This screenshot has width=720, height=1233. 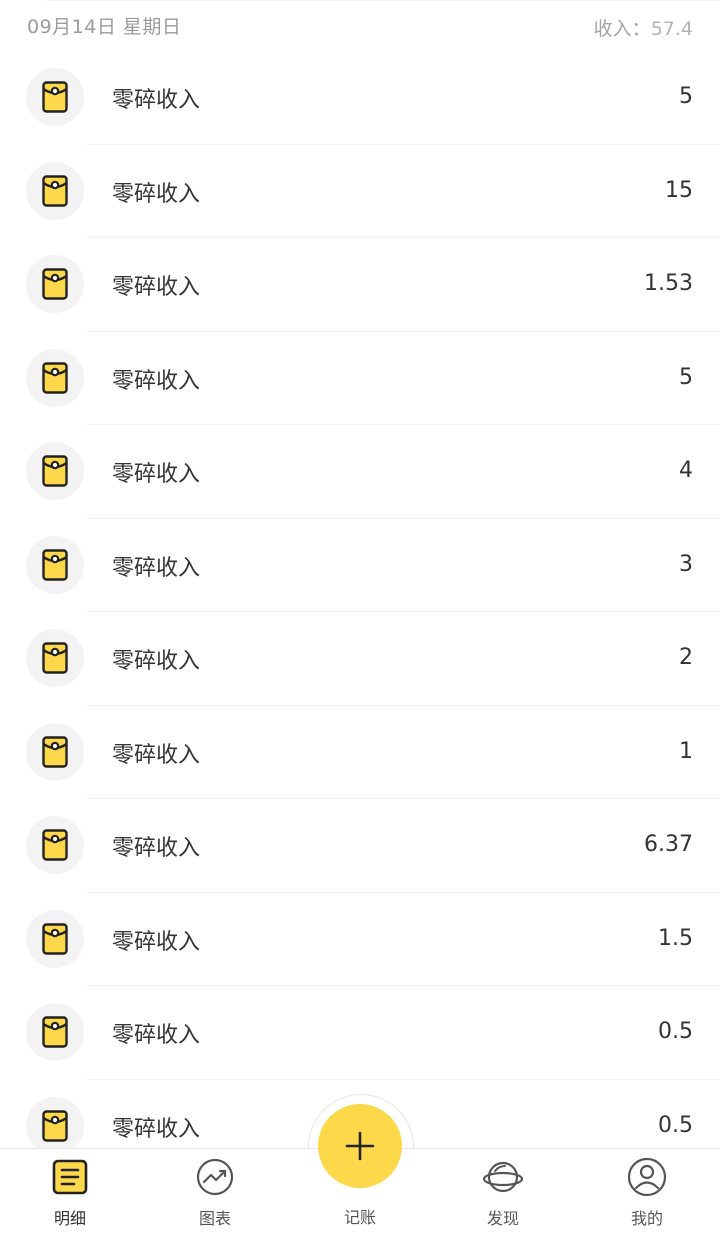 I want to click on entry-row: 零碎收入 6.37, so click(x=360, y=846).